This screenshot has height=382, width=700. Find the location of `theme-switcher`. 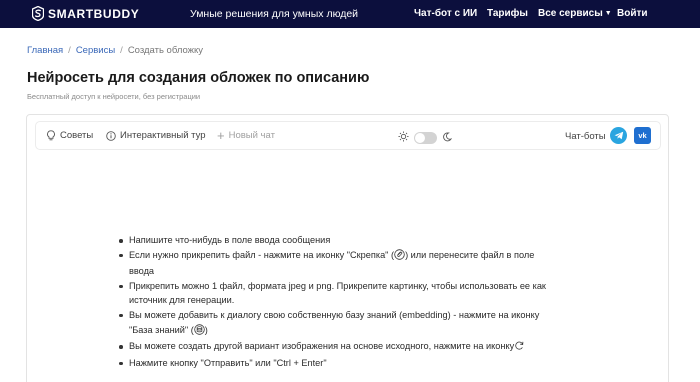

theme-switcher is located at coordinates (425, 138).